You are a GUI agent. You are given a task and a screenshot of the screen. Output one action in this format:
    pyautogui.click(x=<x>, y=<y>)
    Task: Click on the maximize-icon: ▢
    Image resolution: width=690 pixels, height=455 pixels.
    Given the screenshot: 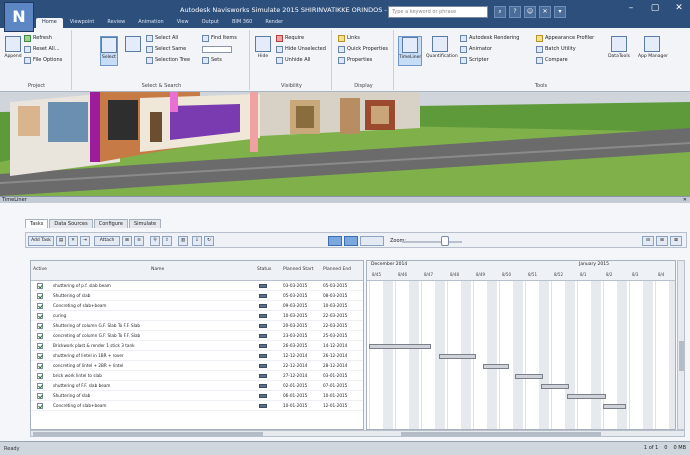 What is the action you would take?
    pyautogui.click(x=655, y=8)
    